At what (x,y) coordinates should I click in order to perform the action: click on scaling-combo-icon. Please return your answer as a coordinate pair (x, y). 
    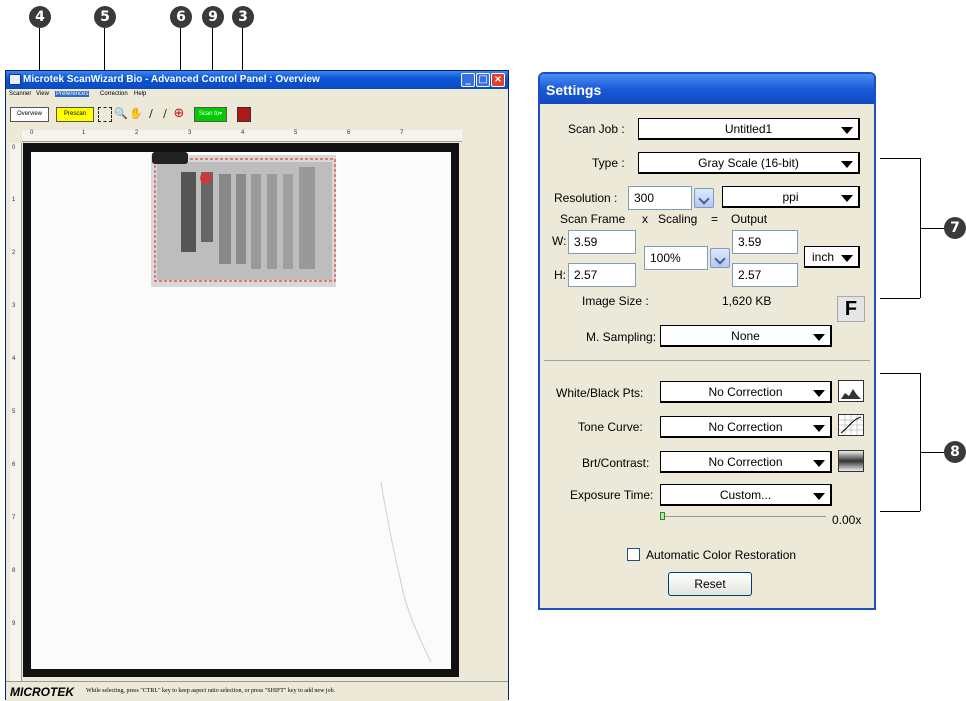
    Looking at the image, I should click on (720, 258).